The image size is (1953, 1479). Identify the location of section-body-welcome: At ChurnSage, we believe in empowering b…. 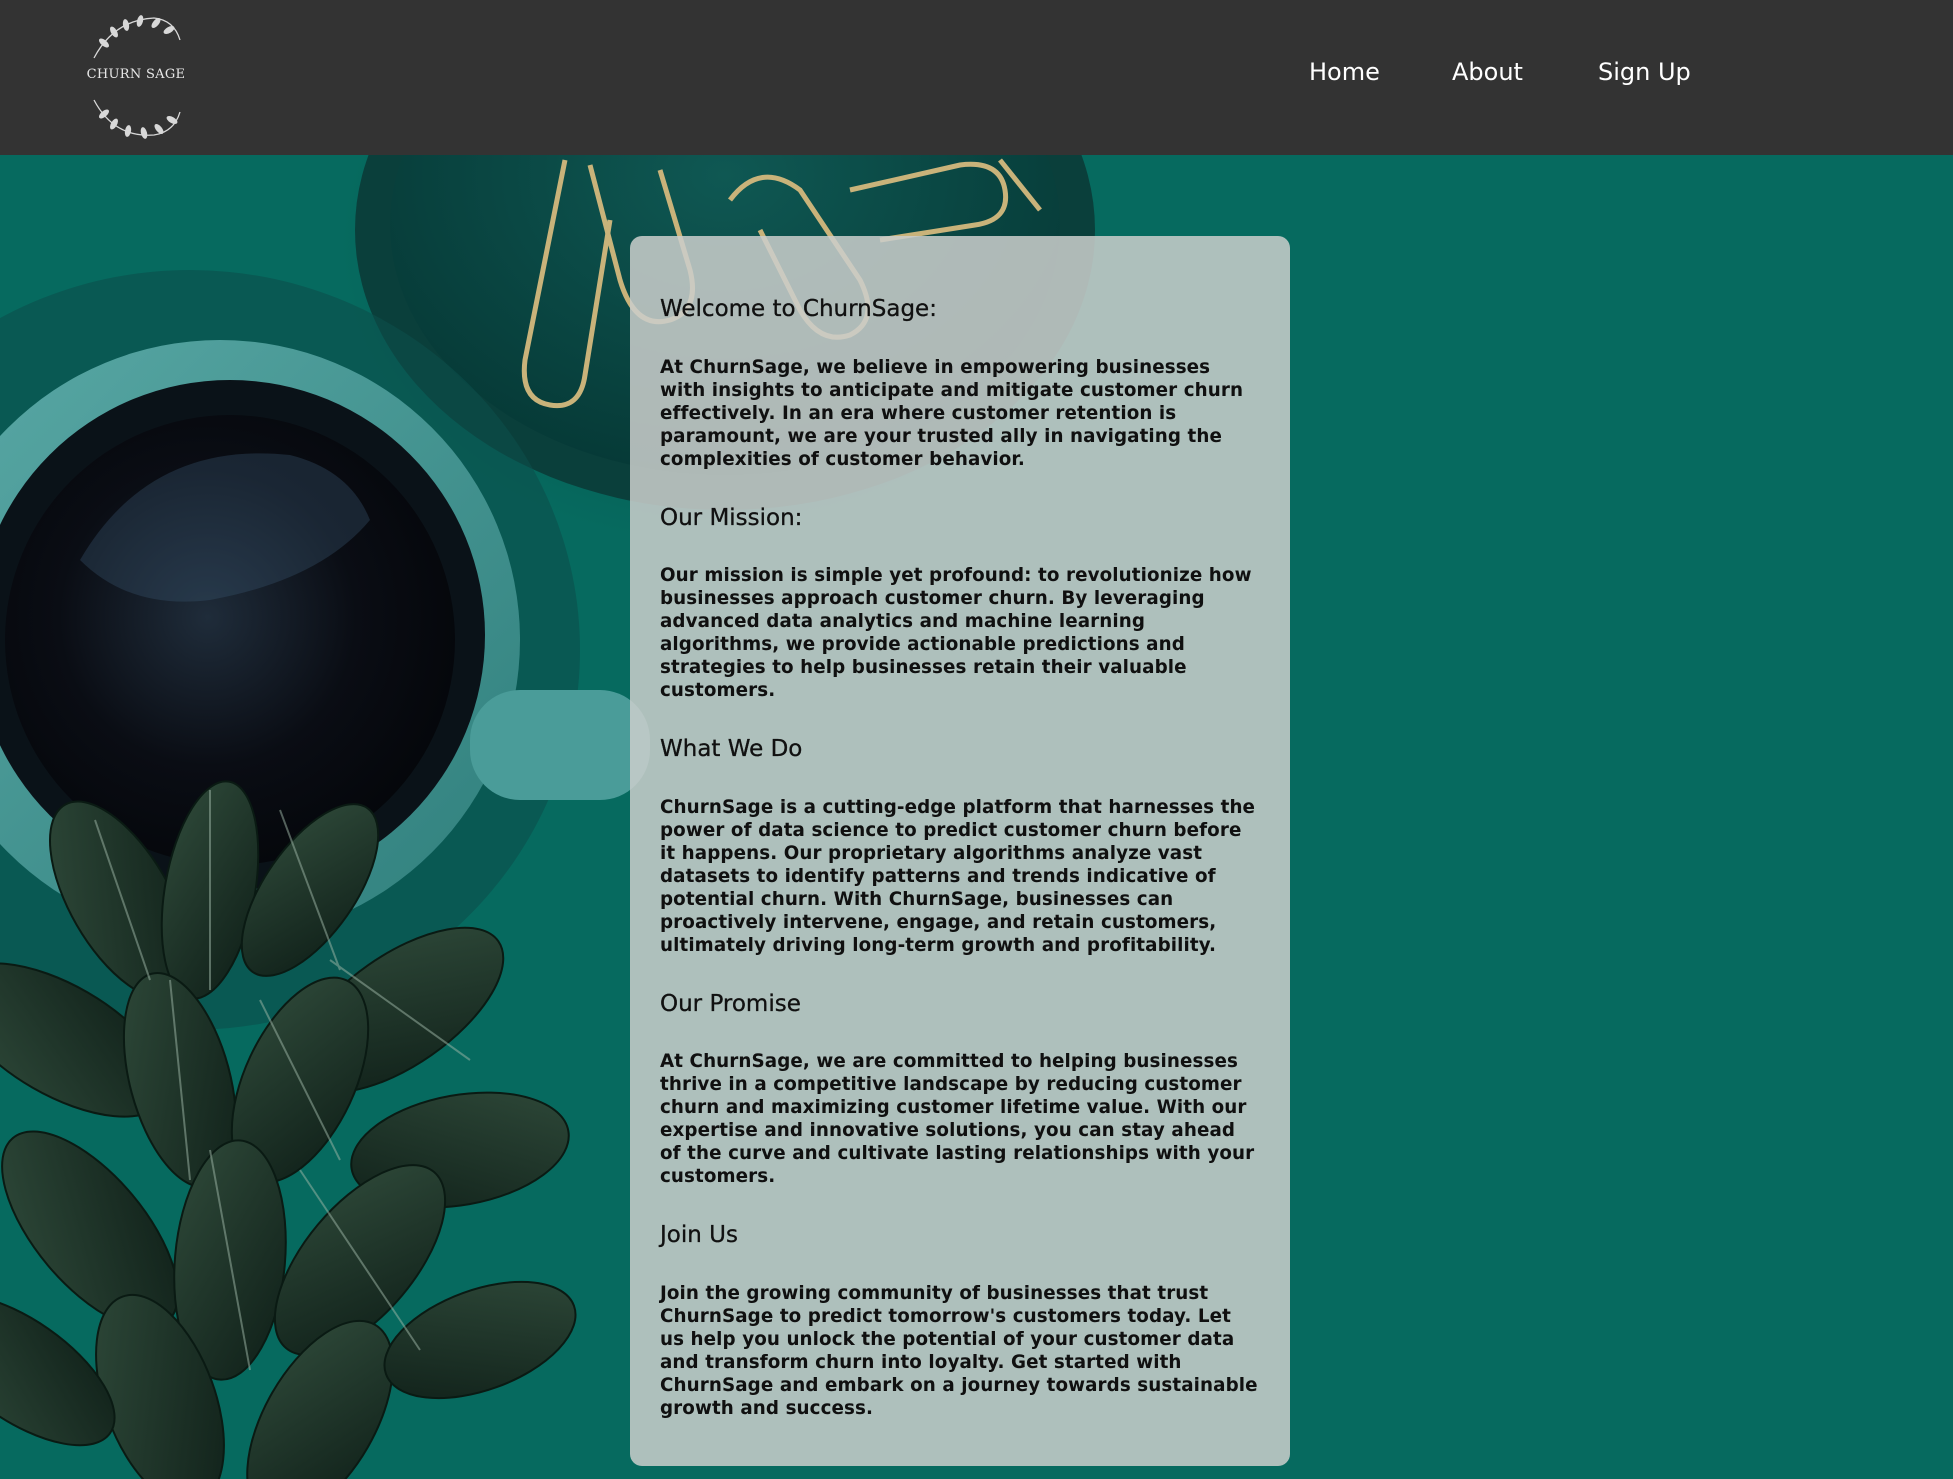
(952, 413).